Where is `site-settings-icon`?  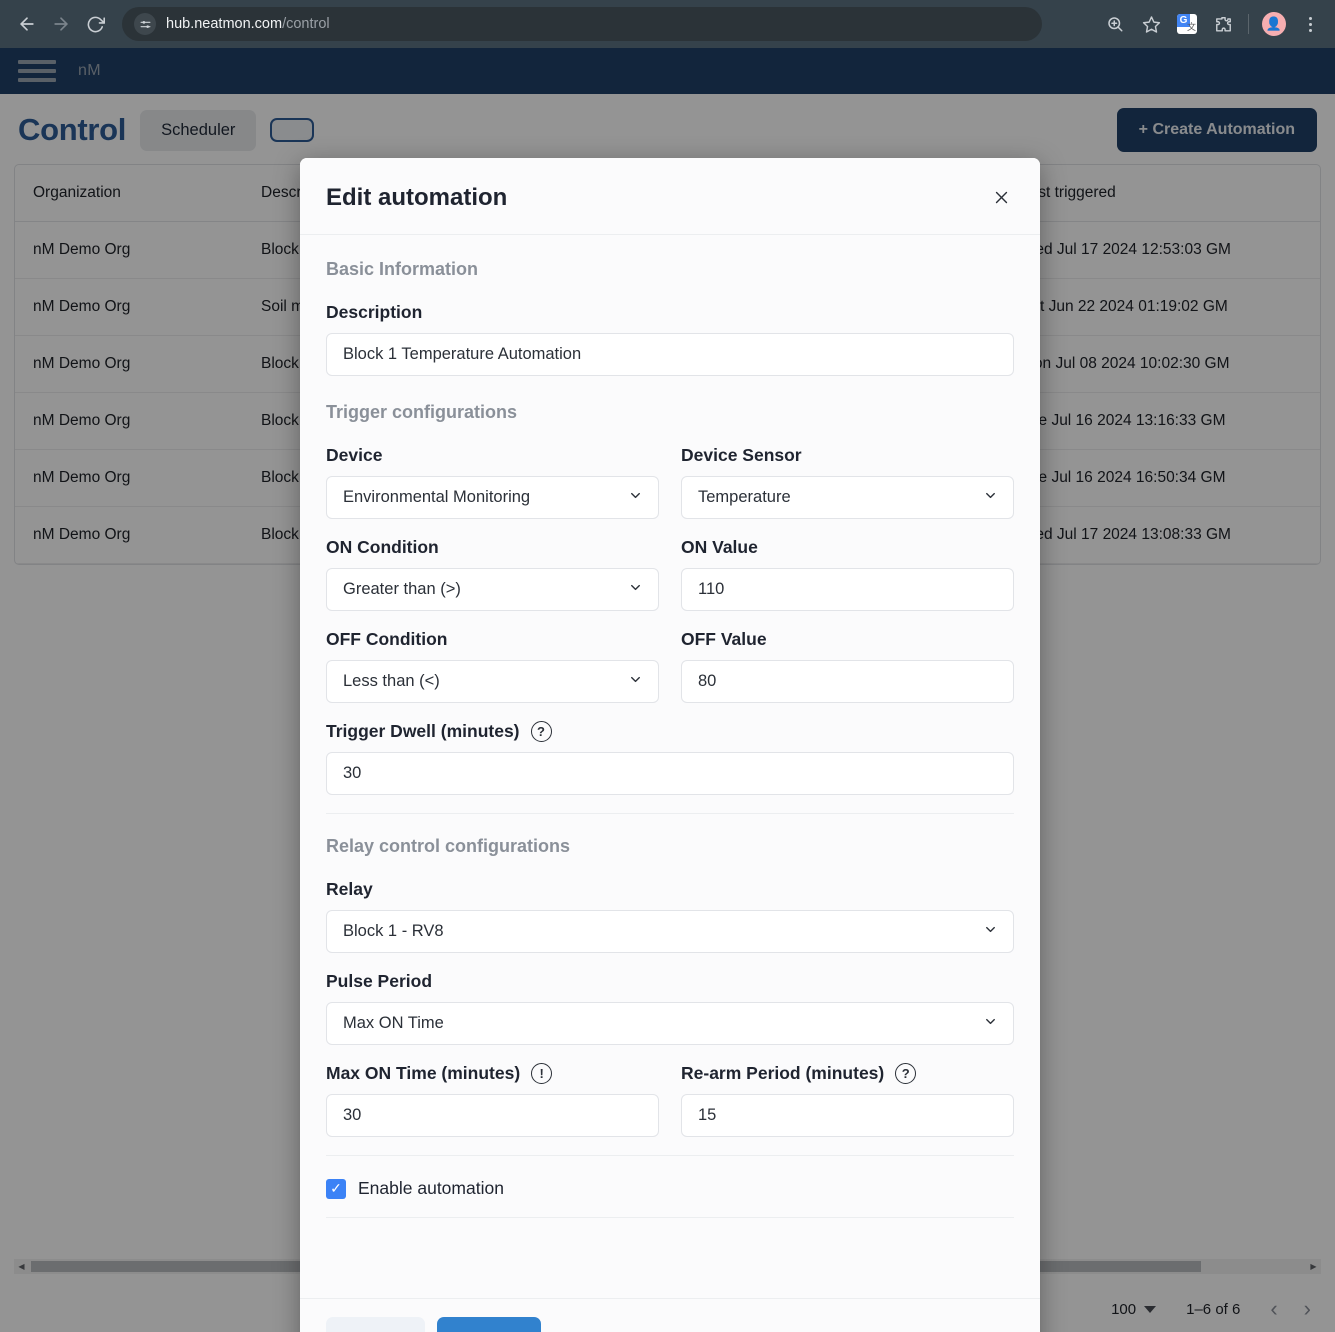
site-settings-icon is located at coordinates (145, 24).